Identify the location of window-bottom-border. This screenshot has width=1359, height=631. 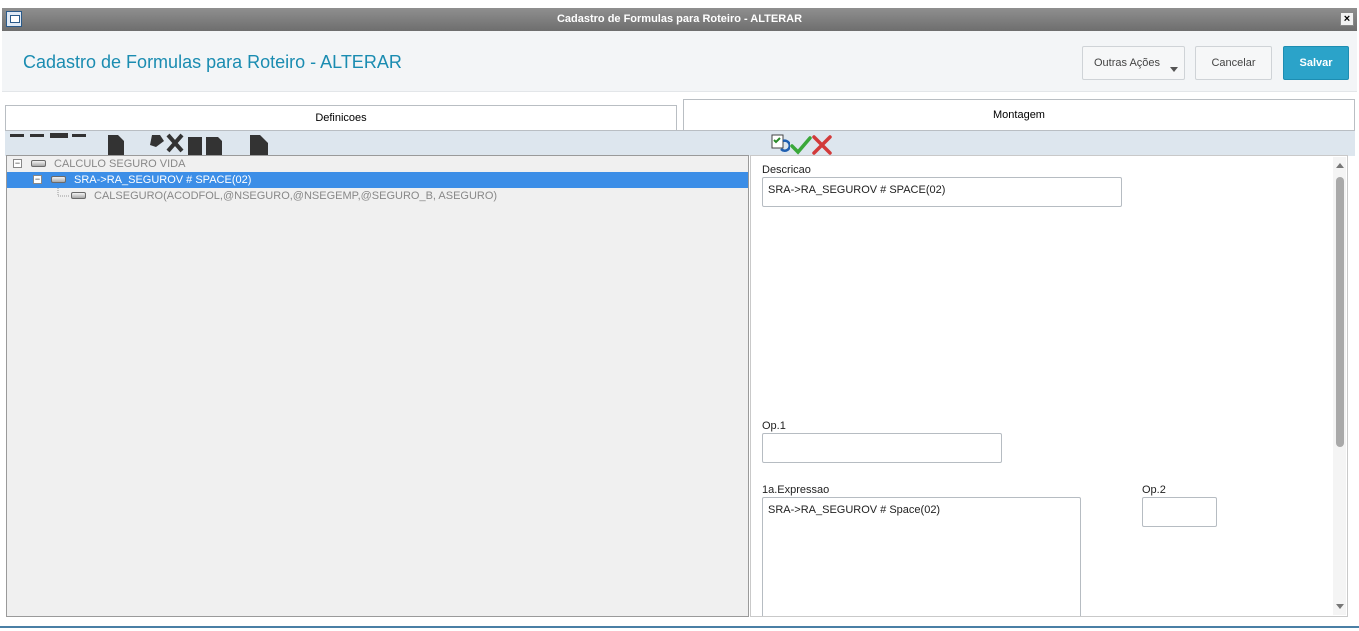
(679, 627).